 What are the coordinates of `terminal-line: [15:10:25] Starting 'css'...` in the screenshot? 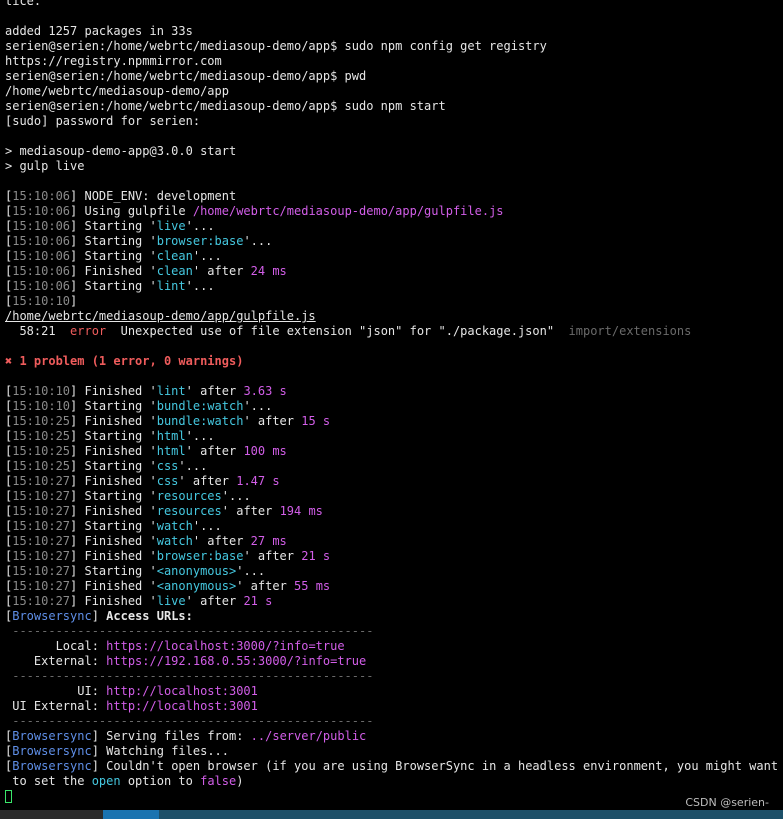 It's located at (392, 466).